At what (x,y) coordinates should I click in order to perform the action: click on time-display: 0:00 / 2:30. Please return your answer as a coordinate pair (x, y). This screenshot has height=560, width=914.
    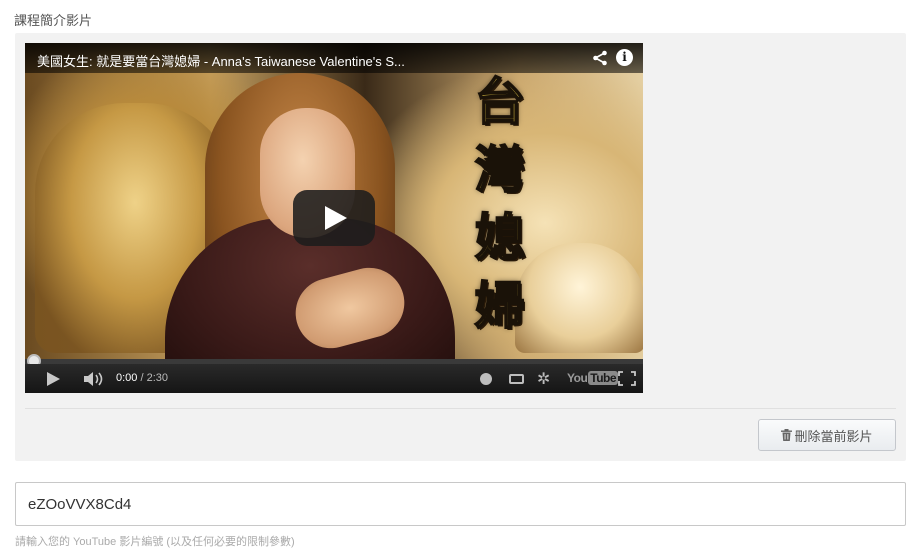
    Looking at the image, I should click on (142, 378).